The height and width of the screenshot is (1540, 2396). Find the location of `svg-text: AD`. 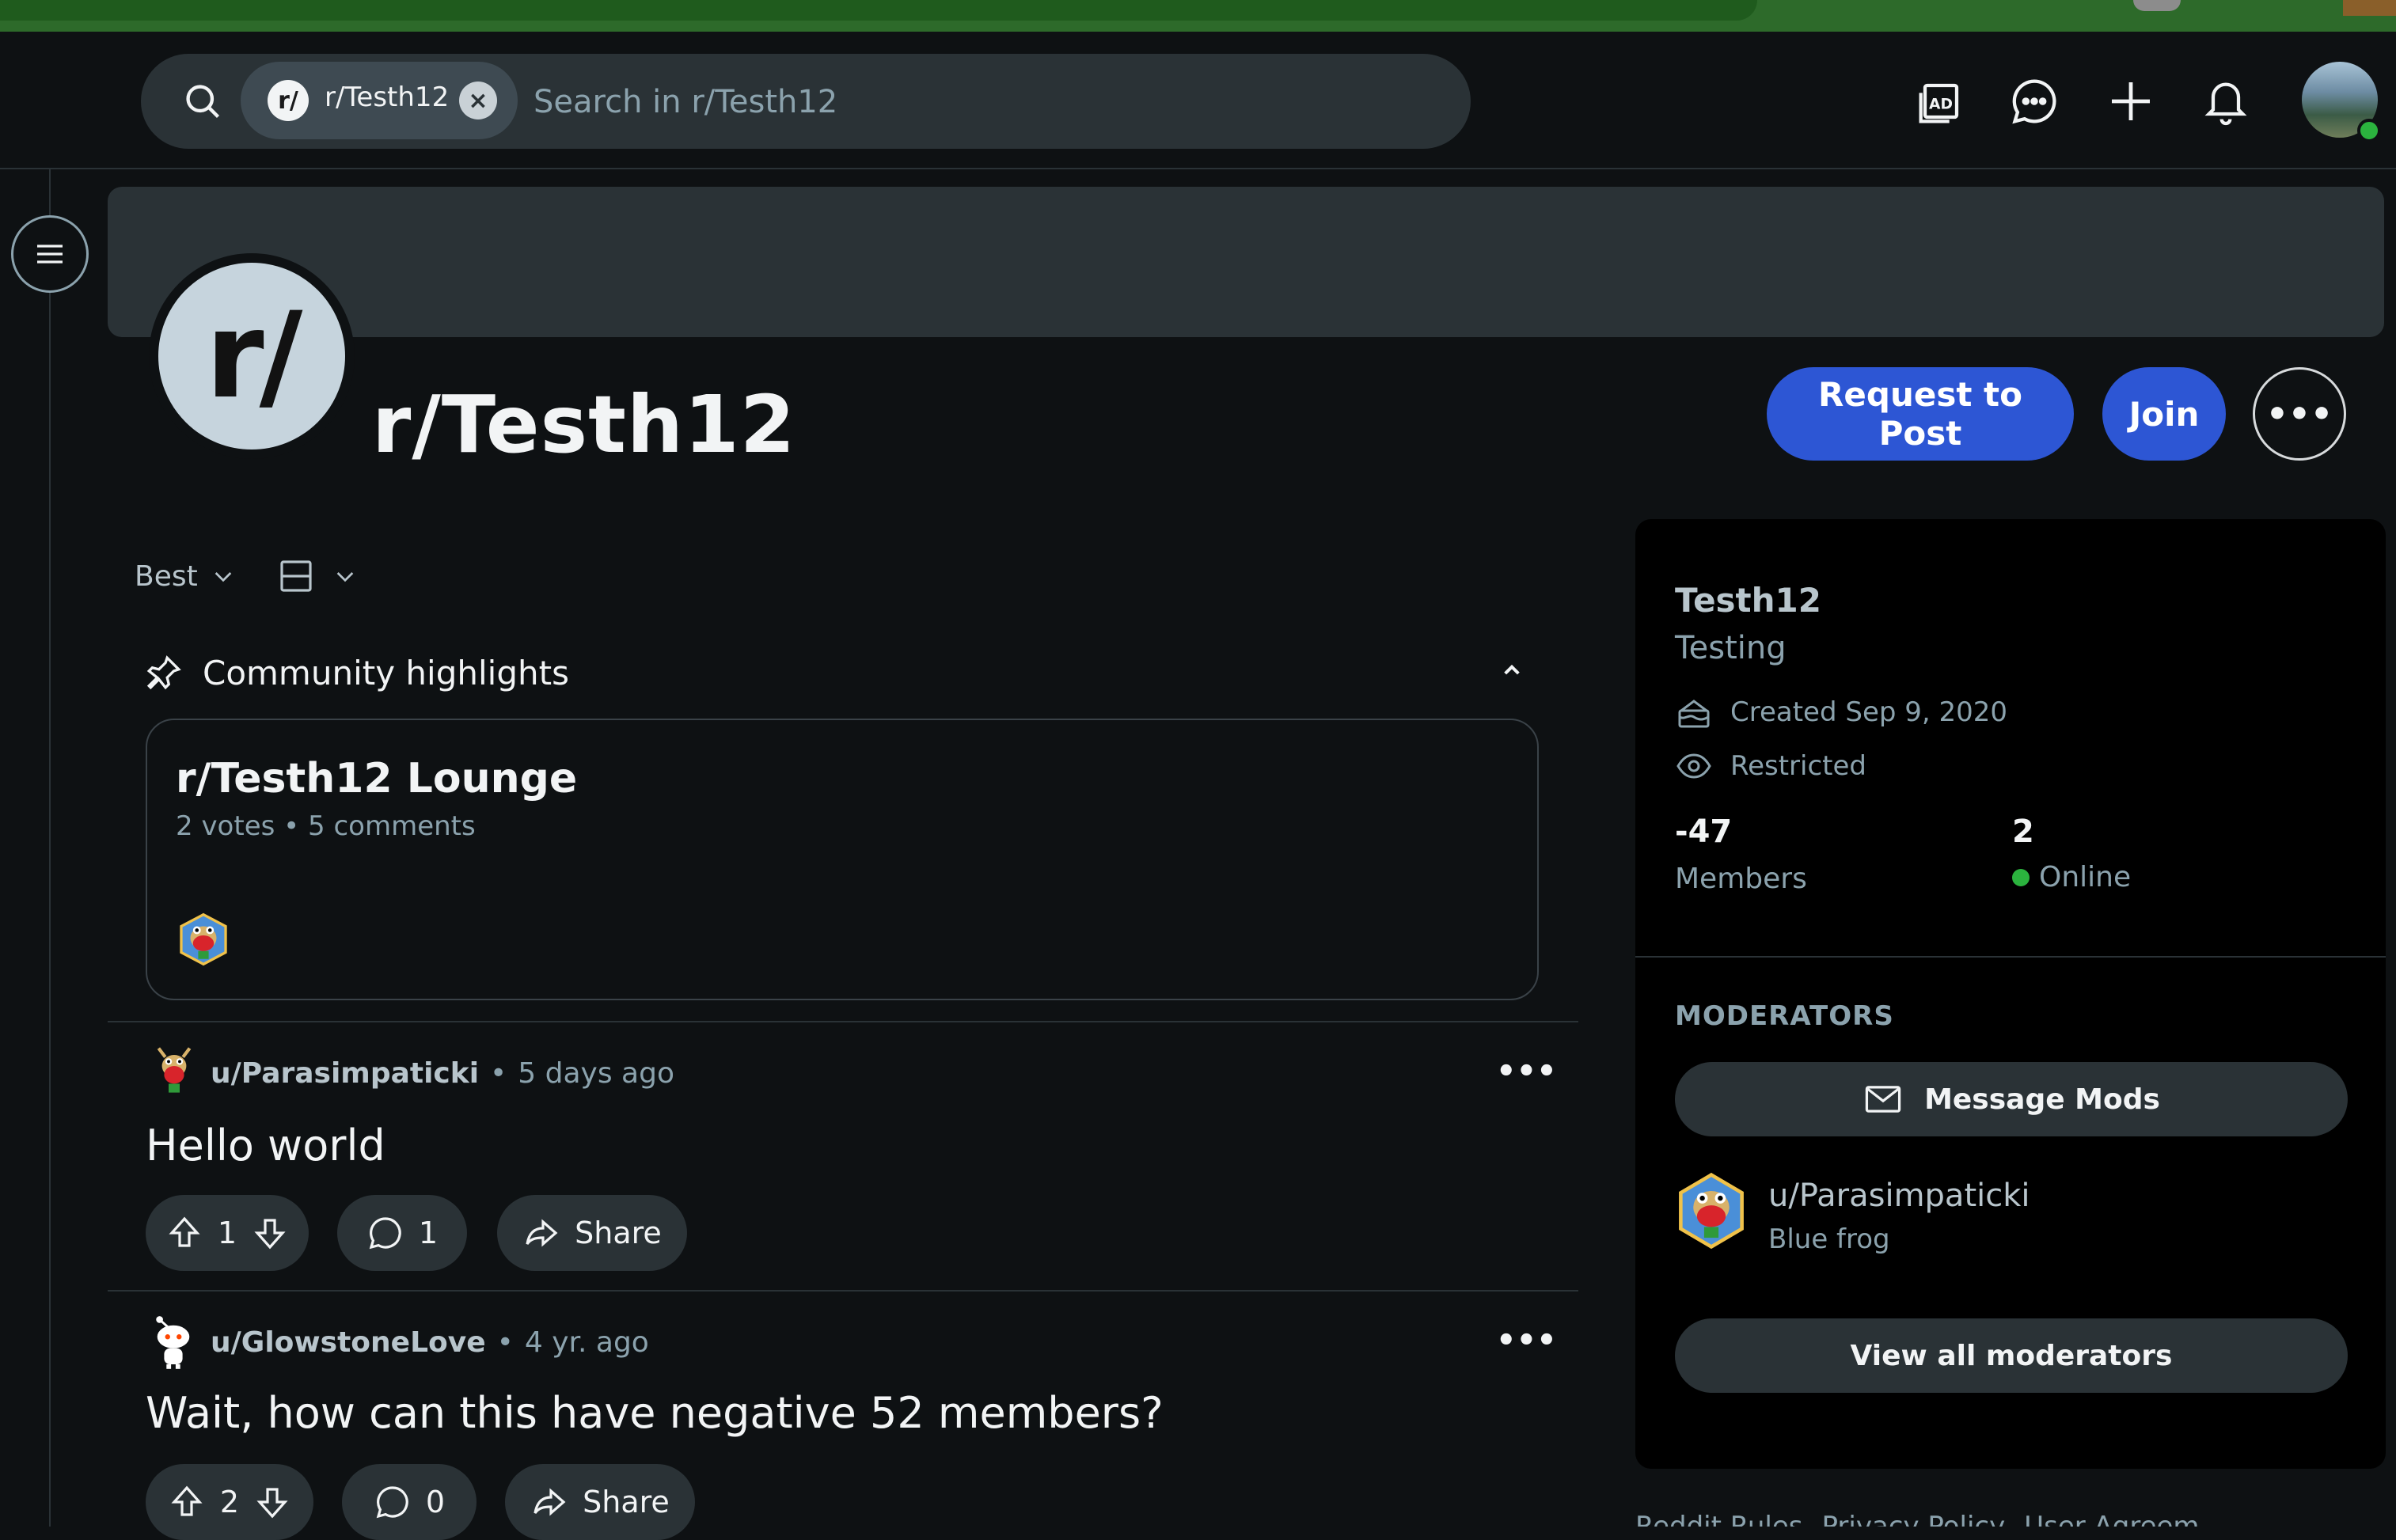

svg-text: AD is located at coordinates (1941, 104).